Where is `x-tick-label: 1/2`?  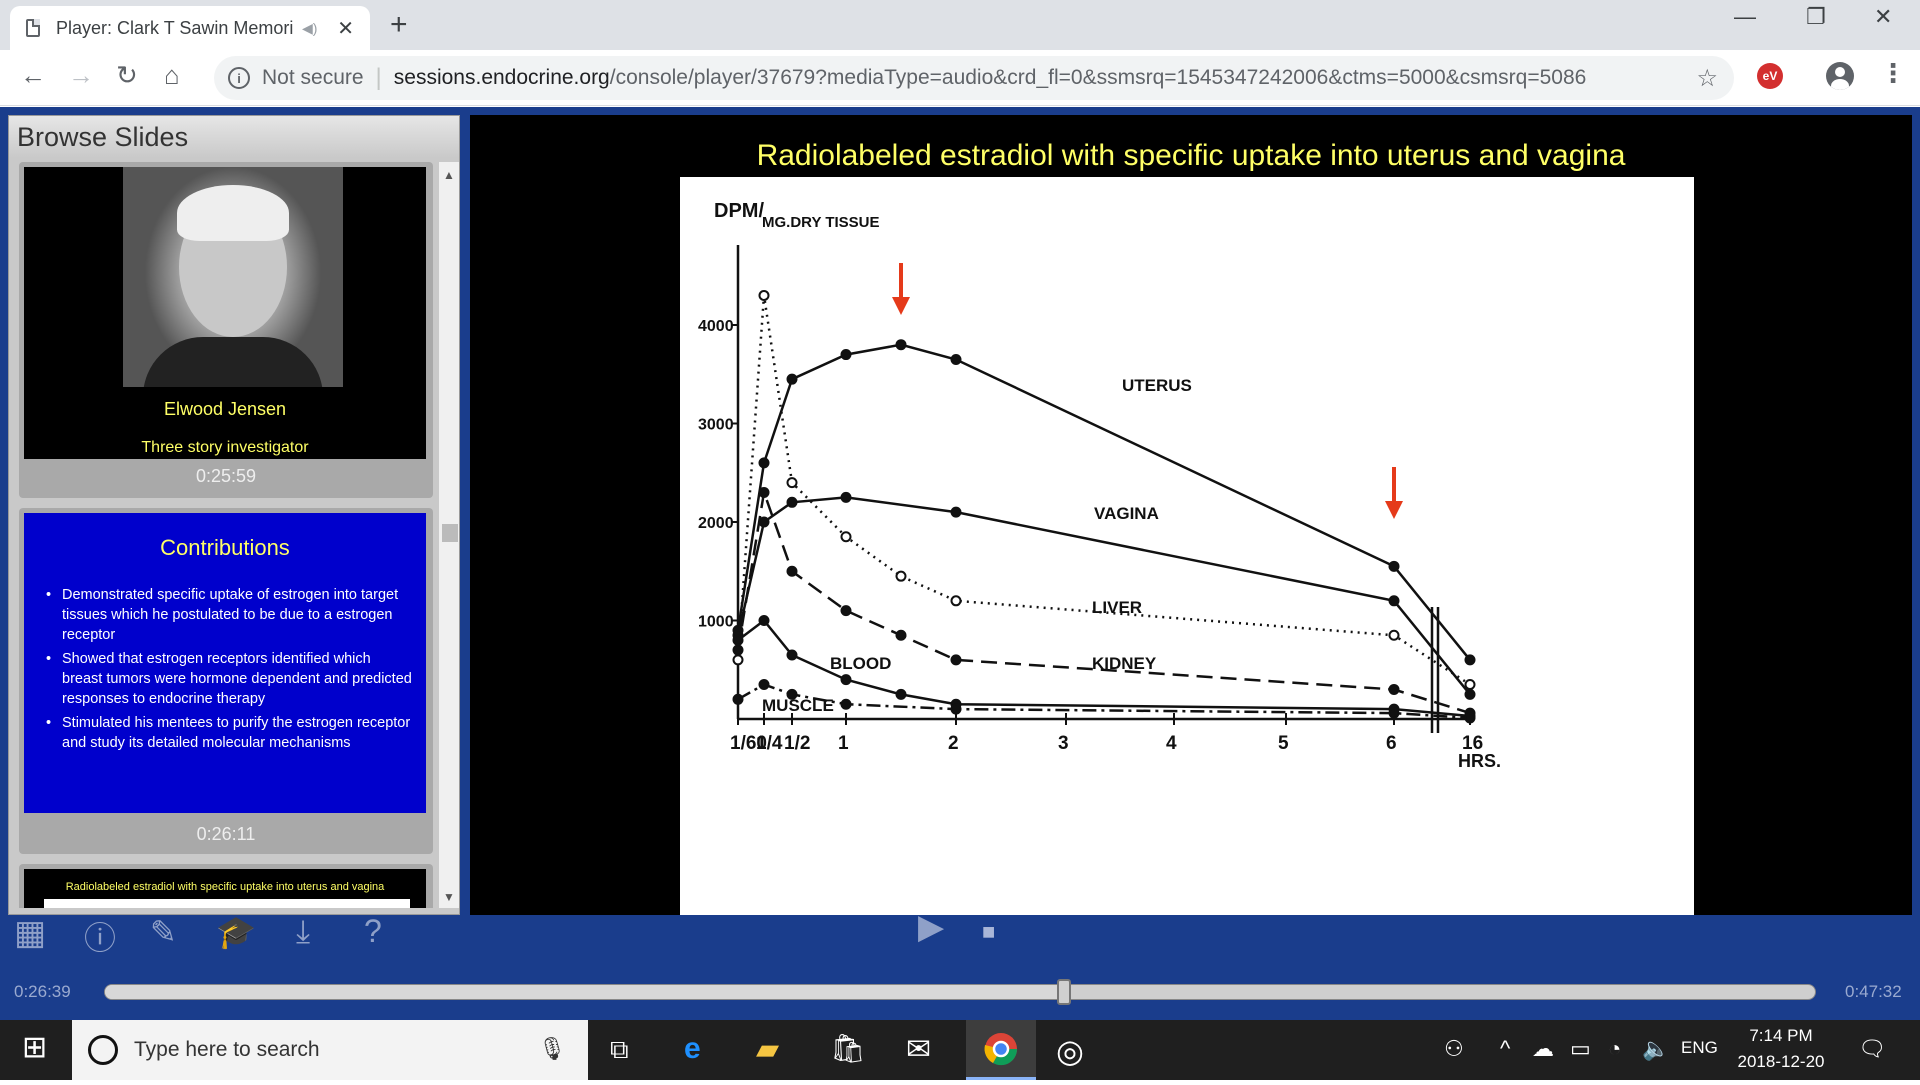
x-tick-label: 1/2 is located at coordinates (797, 743).